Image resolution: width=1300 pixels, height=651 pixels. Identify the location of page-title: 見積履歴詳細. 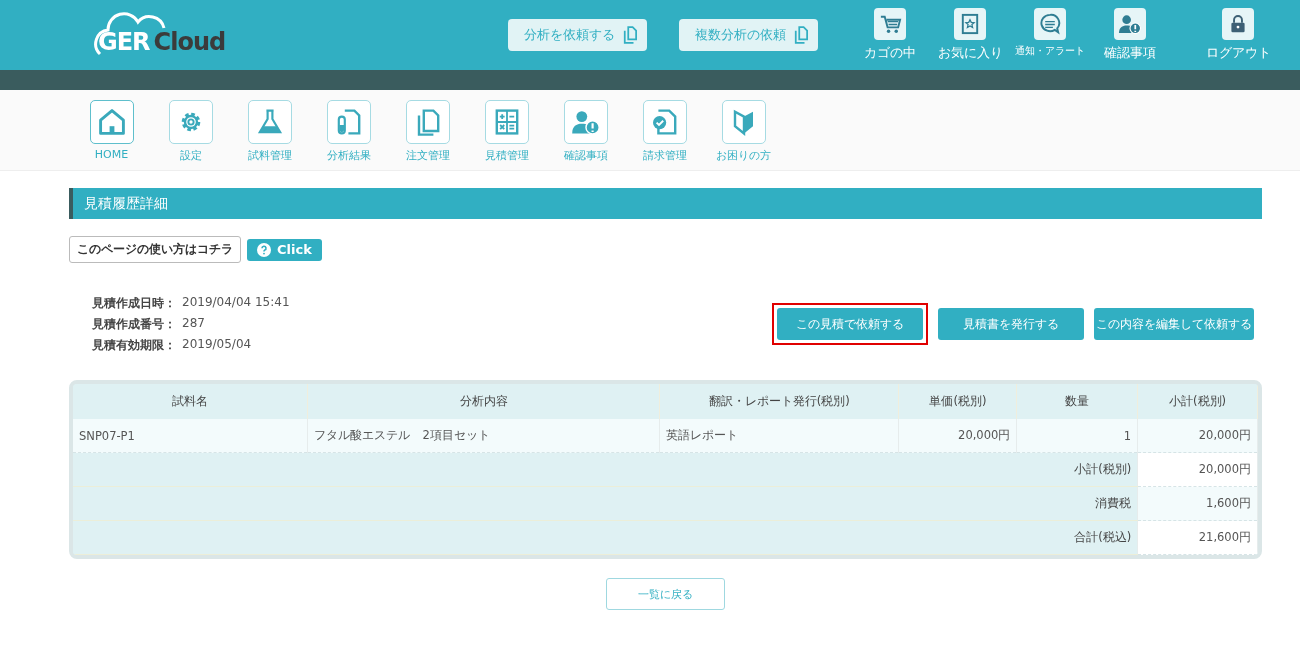
(665, 203).